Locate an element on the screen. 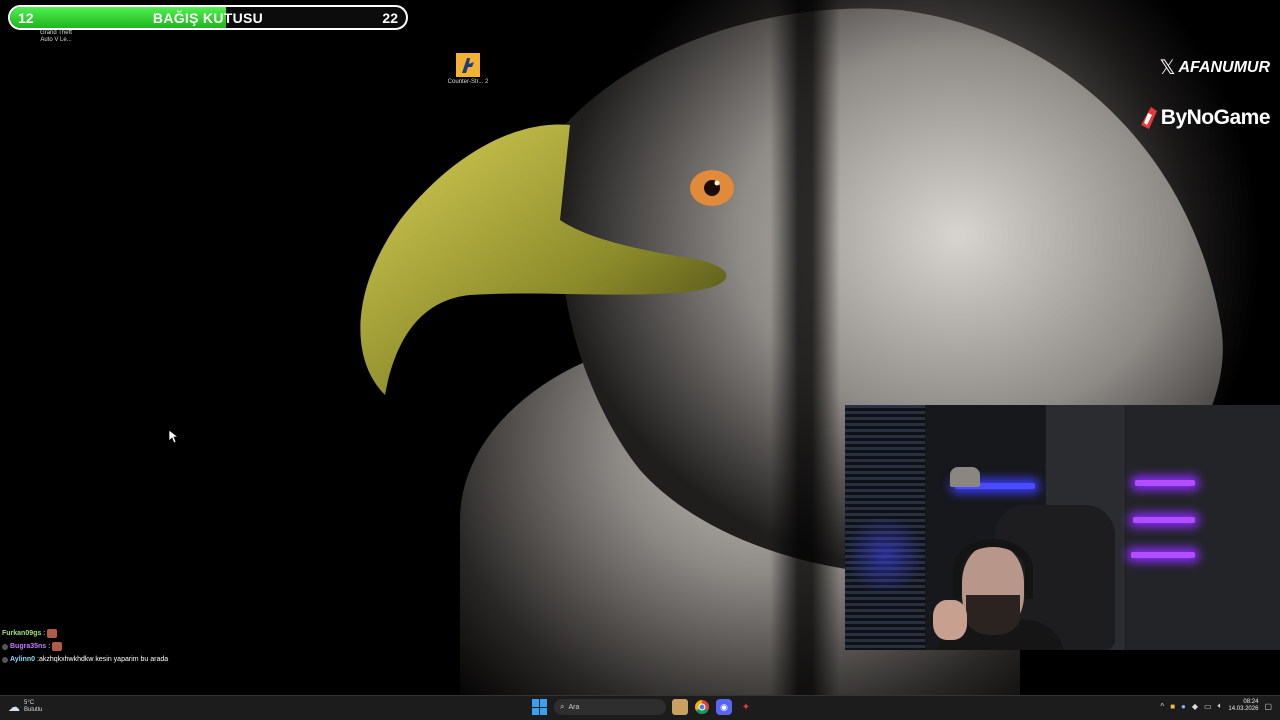 The height and width of the screenshot is (720, 1280). chevron-up-icon: ^ is located at coordinates (1162, 706).